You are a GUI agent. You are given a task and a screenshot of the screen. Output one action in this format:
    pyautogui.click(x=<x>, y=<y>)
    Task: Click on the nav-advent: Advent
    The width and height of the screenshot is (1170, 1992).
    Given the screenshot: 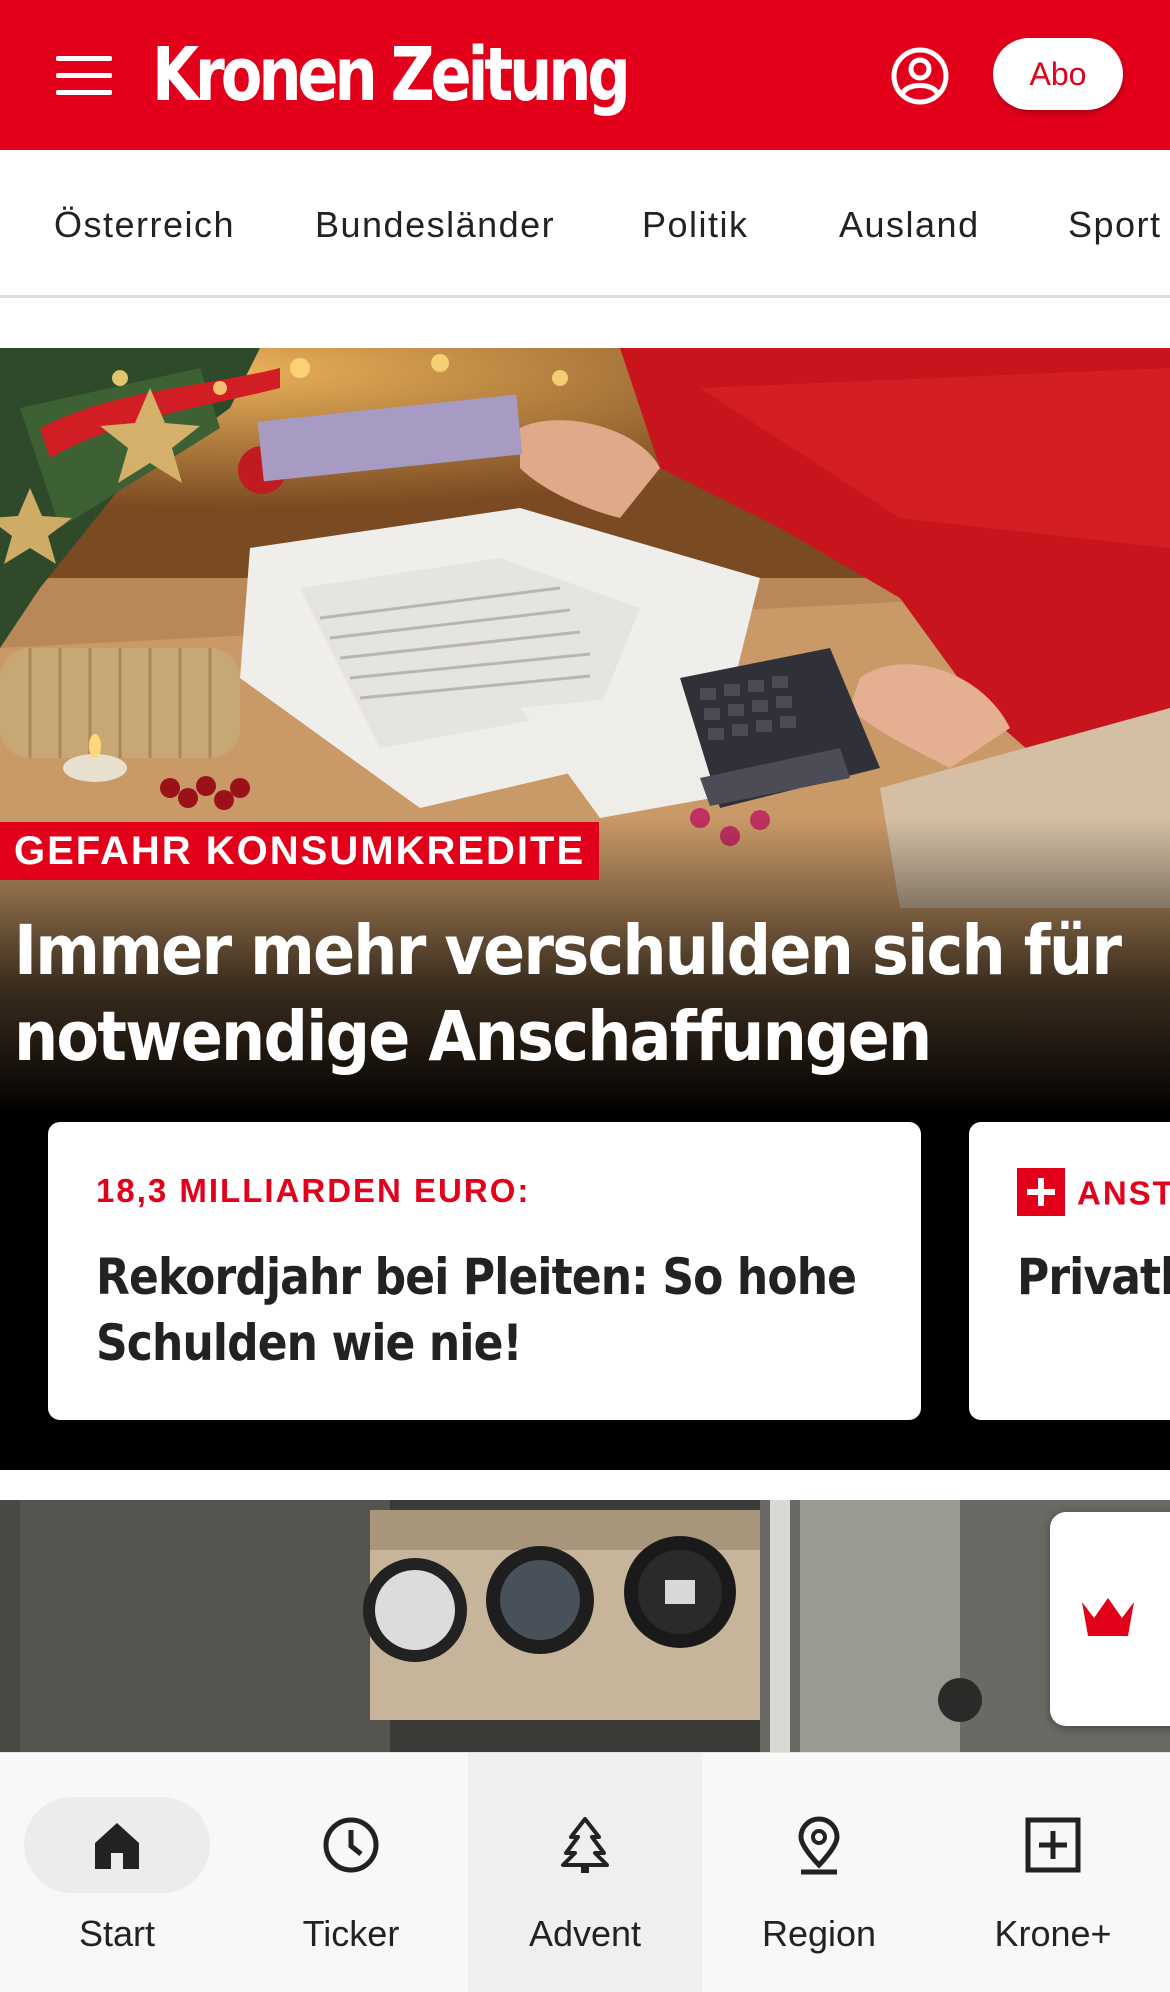 What is the action you would take?
    pyautogui.click(x=585, y=1872)
    